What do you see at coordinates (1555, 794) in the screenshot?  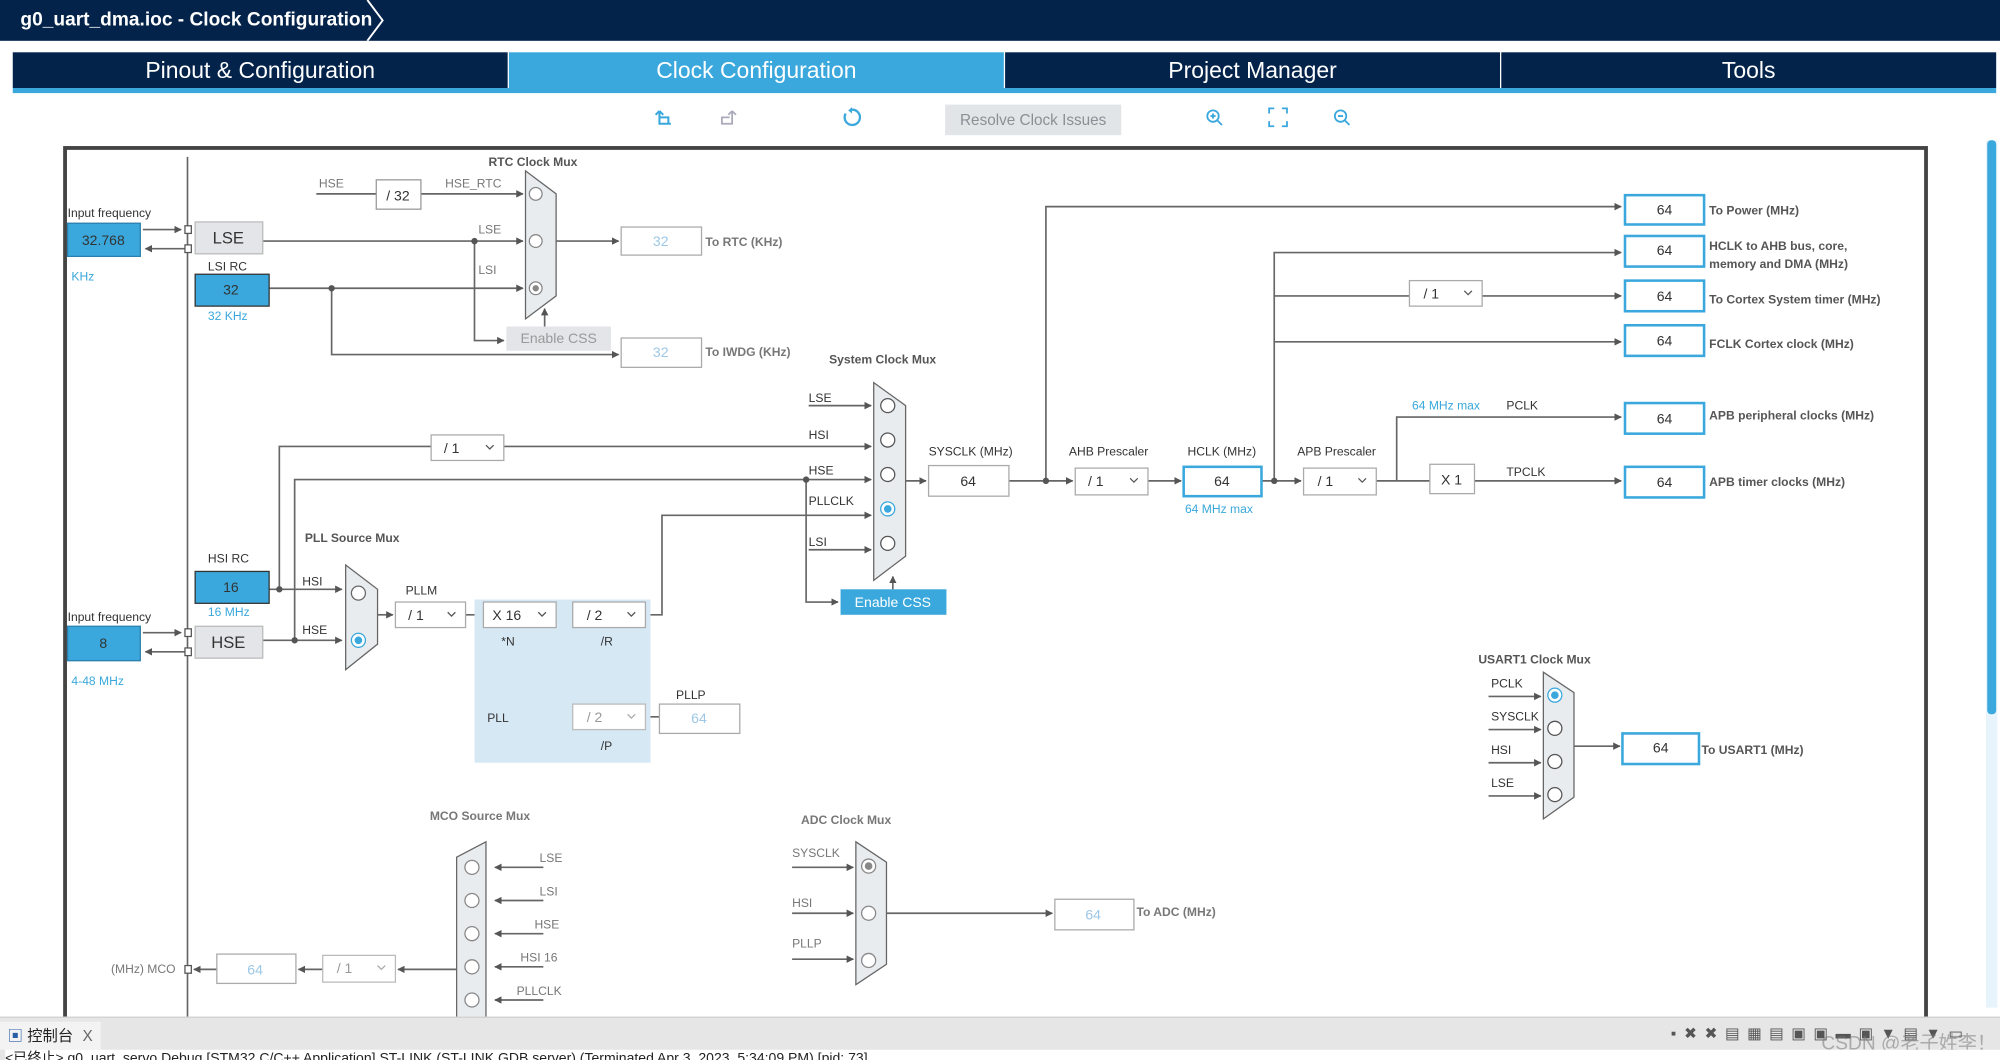 I see `usart-mux-radio-lse` at bounding box center [1555, 794].